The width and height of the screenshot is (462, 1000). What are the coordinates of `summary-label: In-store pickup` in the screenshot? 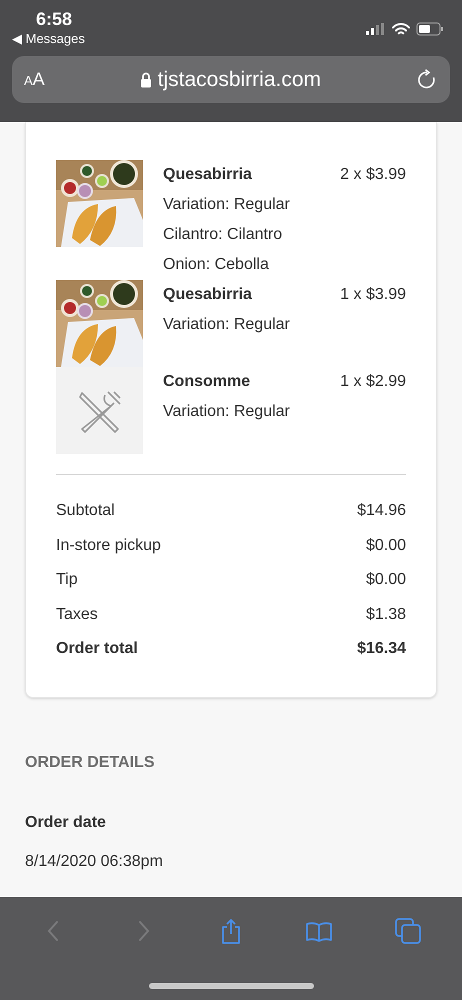 It's located at (108, 546).